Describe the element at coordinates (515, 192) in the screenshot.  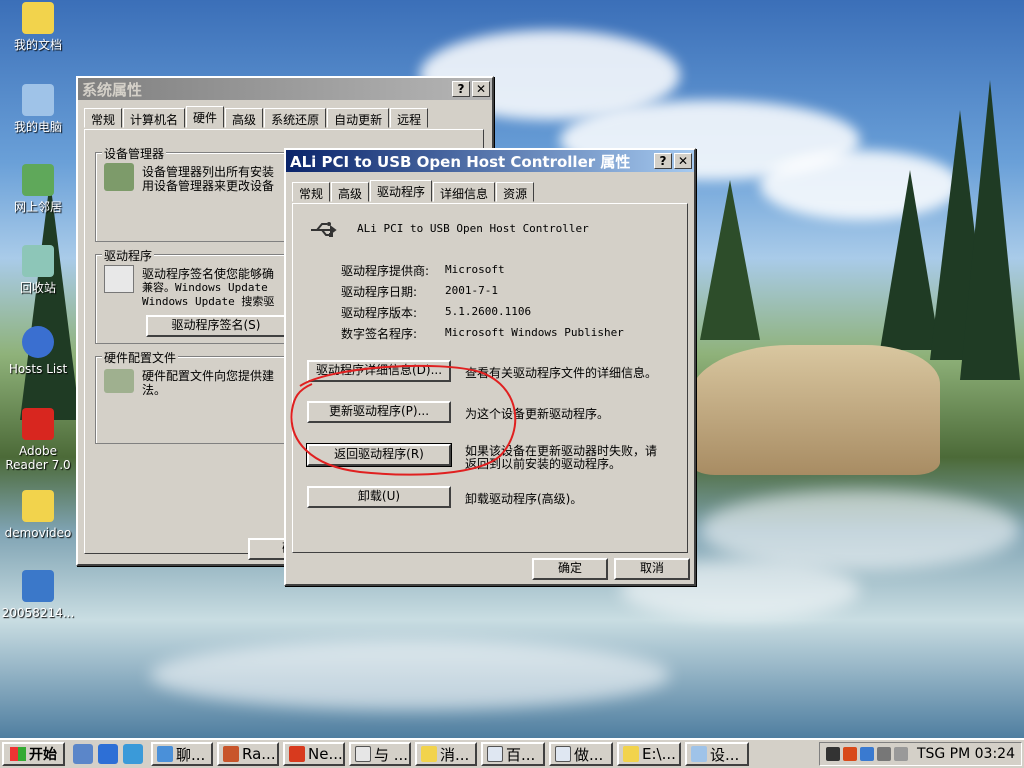
I see `tab-resources: 资源` at that location.